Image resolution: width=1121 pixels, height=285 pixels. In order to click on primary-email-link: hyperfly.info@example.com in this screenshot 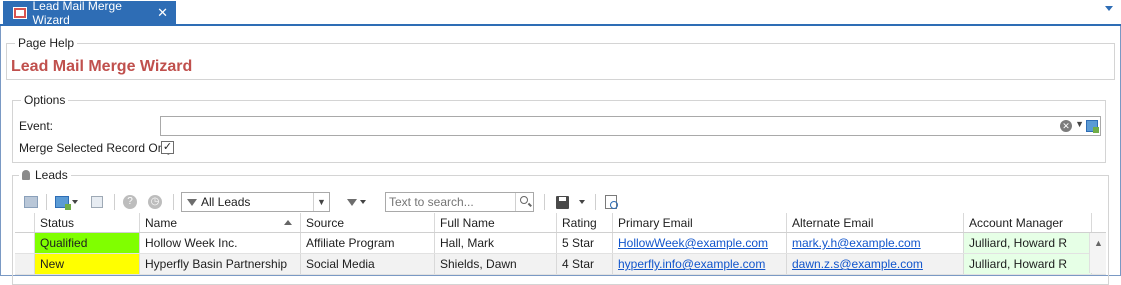, I will do `click(691, 264)`.